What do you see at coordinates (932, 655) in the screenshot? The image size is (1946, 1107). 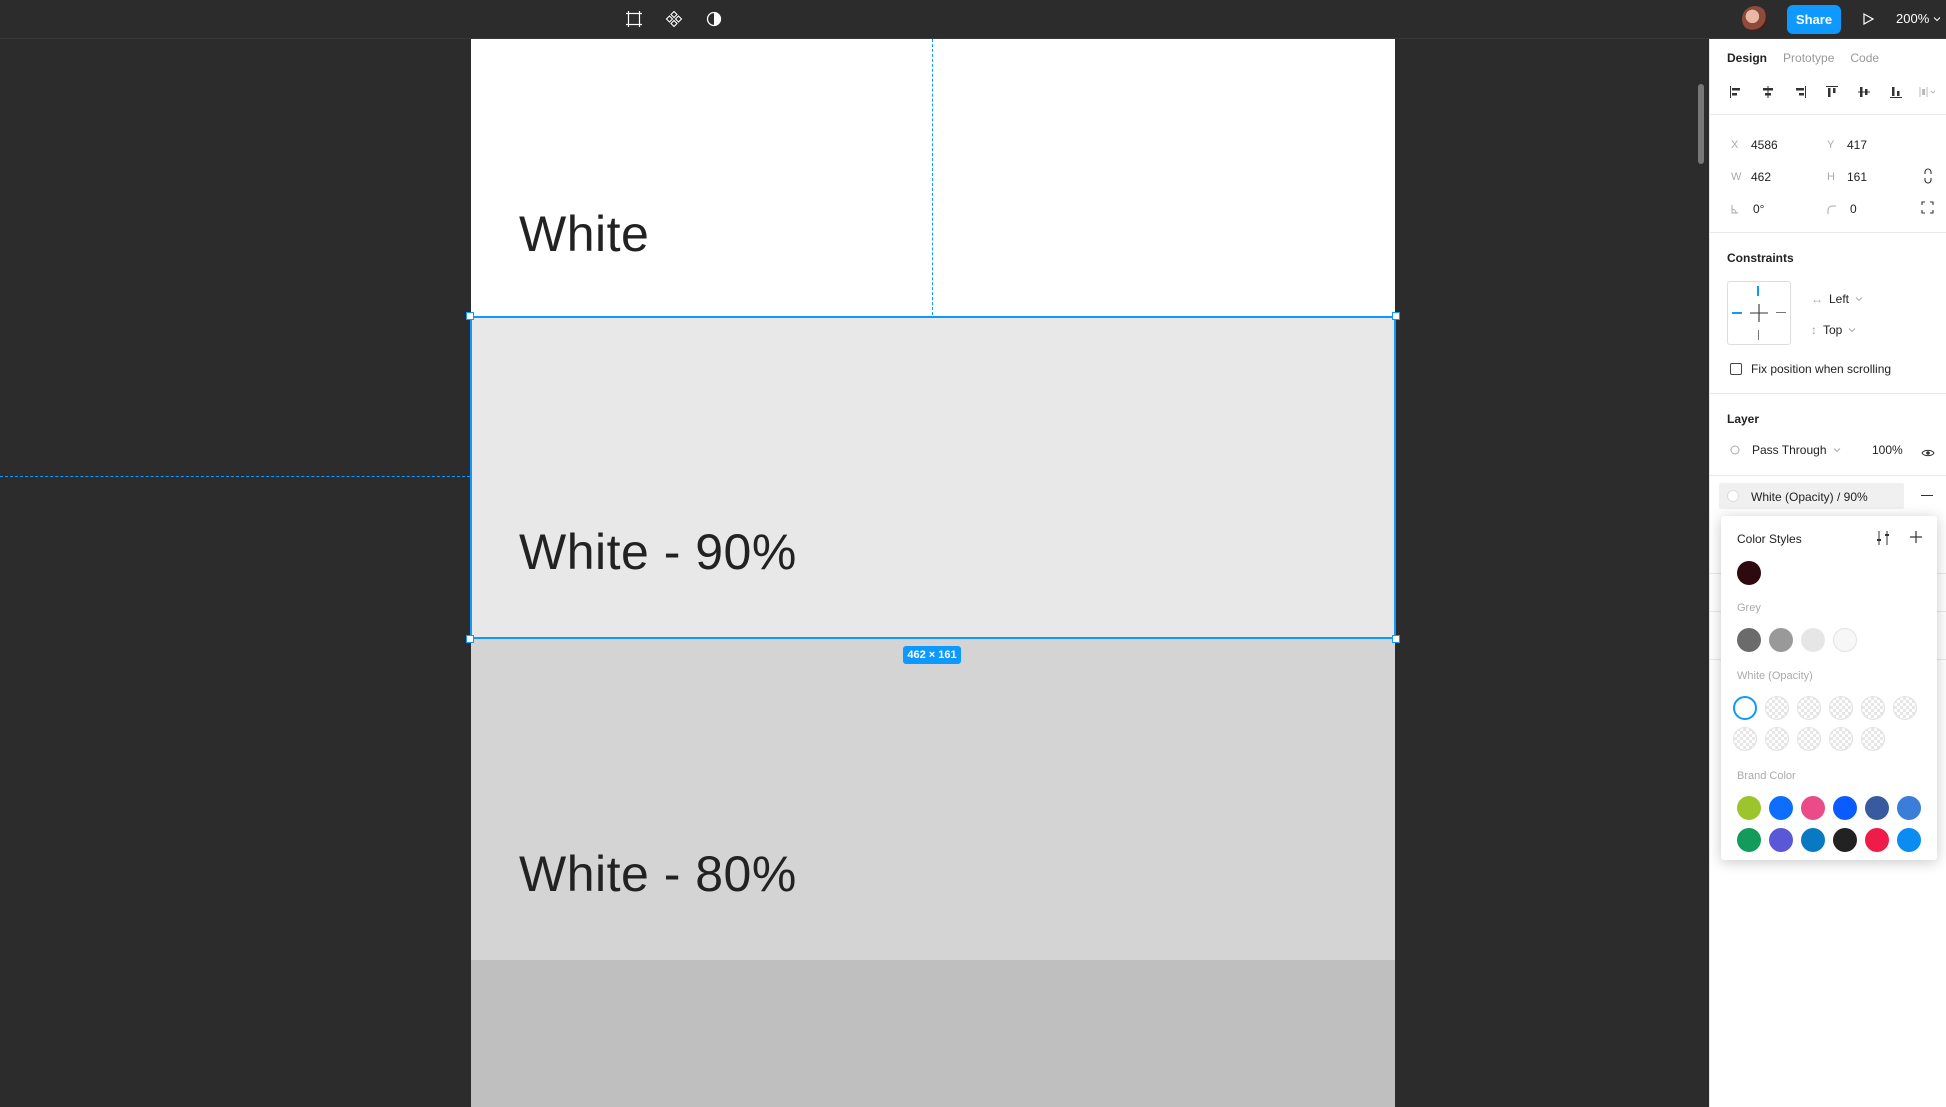 I see `dimensions-badge: 462 × 161` at bounding box center [932, 655].